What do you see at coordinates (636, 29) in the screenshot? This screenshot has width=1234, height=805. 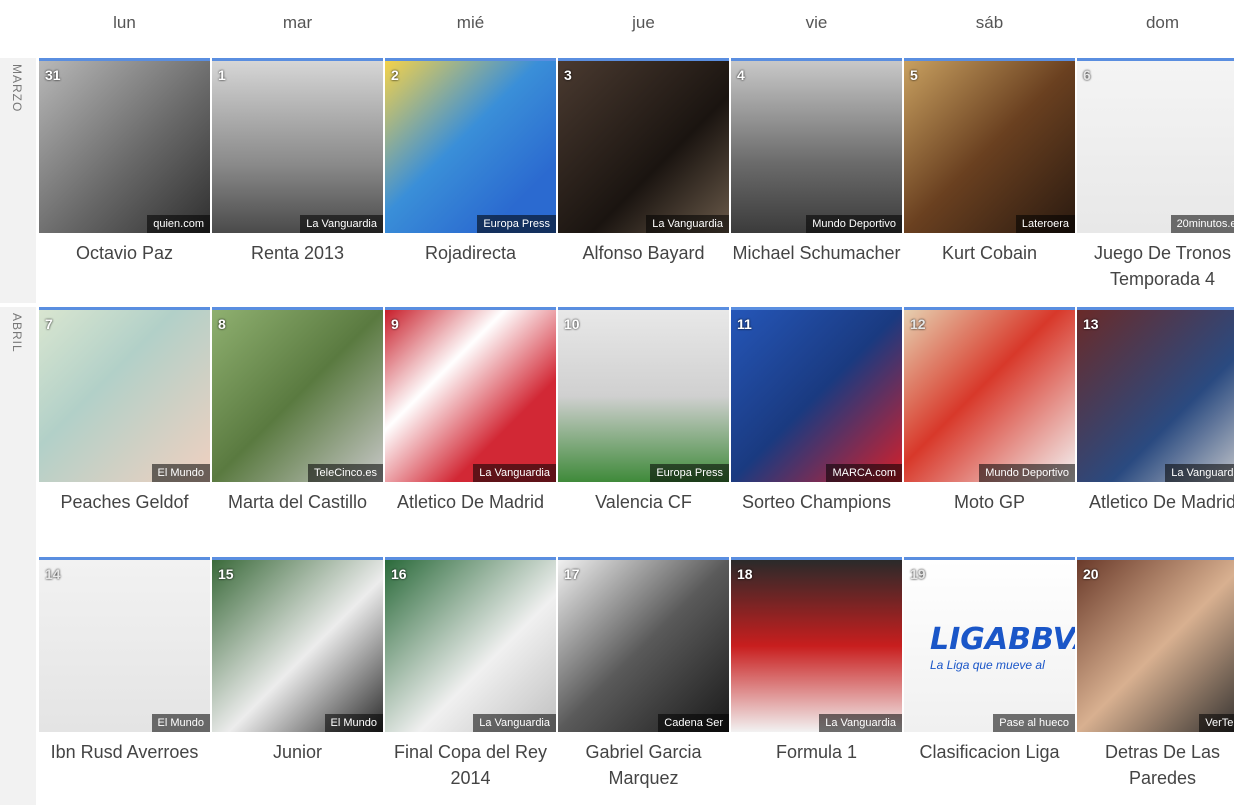 I see `weekday-header: lun mar mié jue vie sáb dom` at bounding box center [636, 29].